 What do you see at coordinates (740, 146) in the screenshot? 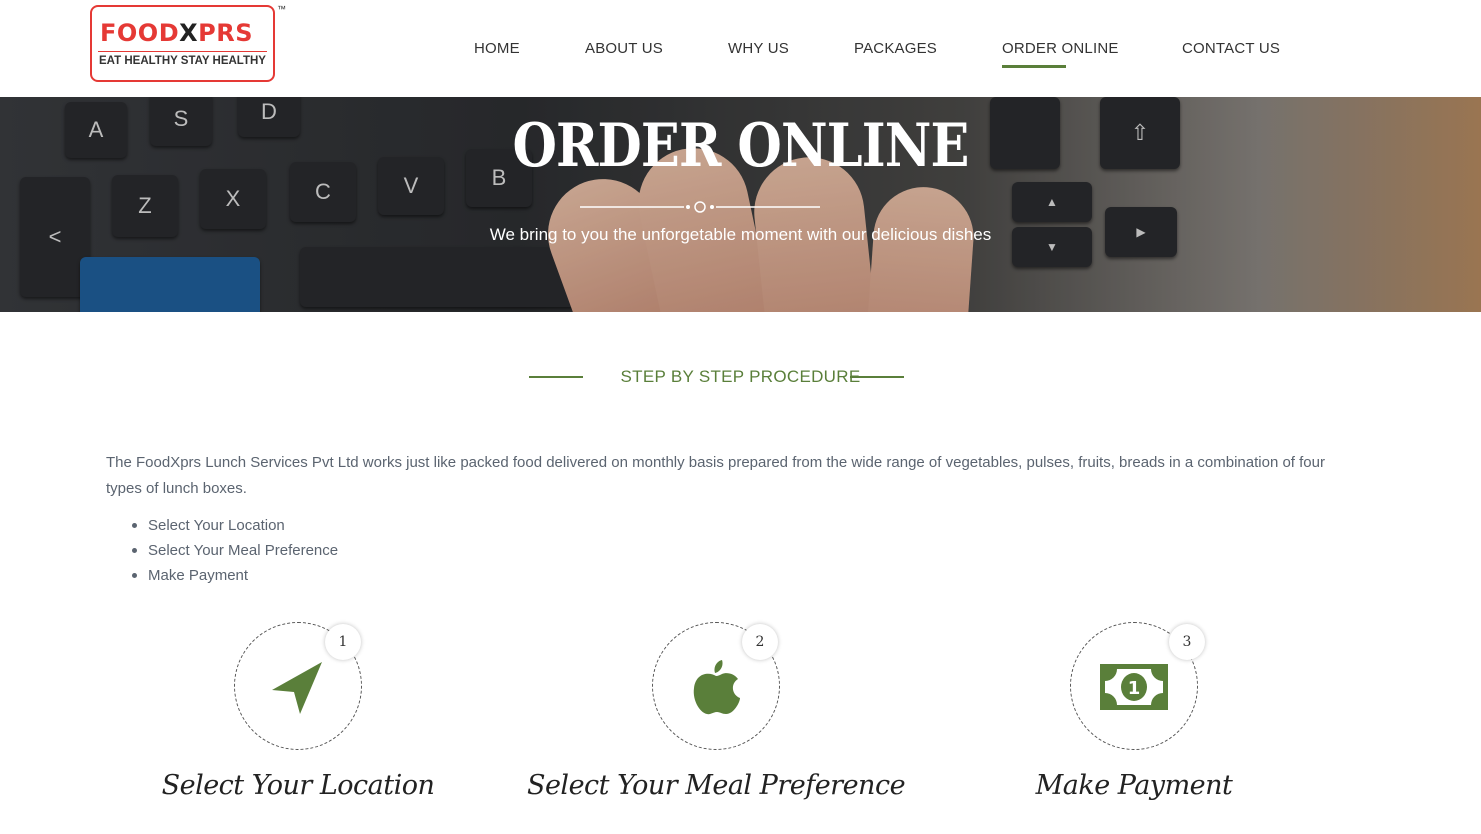
I see `hero-title: ORDER ONLINE` at bounding box center [740, 146].